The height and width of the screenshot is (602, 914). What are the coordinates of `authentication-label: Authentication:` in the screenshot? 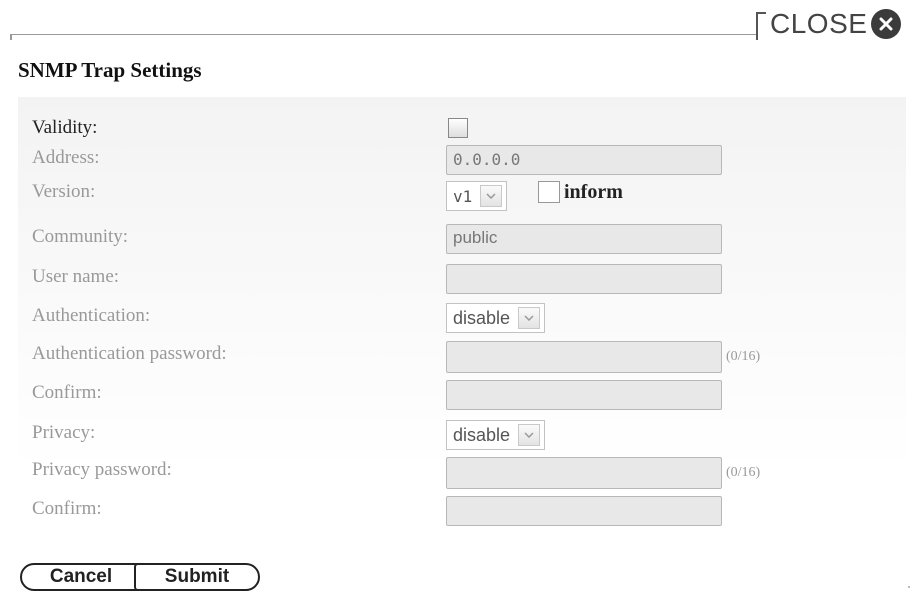 It's located at (91, 315).